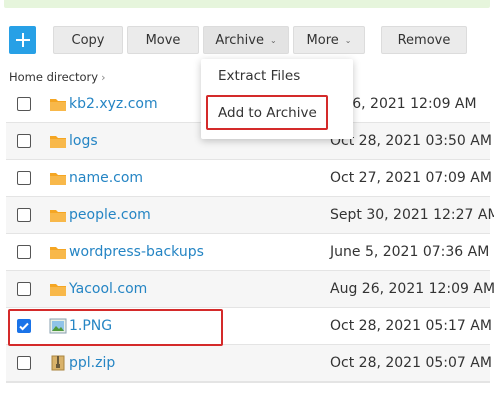 The width and height of the screenshot is (494, 396). Describe the element at coordinates (247, 4) in the screenshot. I see `top-status-strip` at that location.